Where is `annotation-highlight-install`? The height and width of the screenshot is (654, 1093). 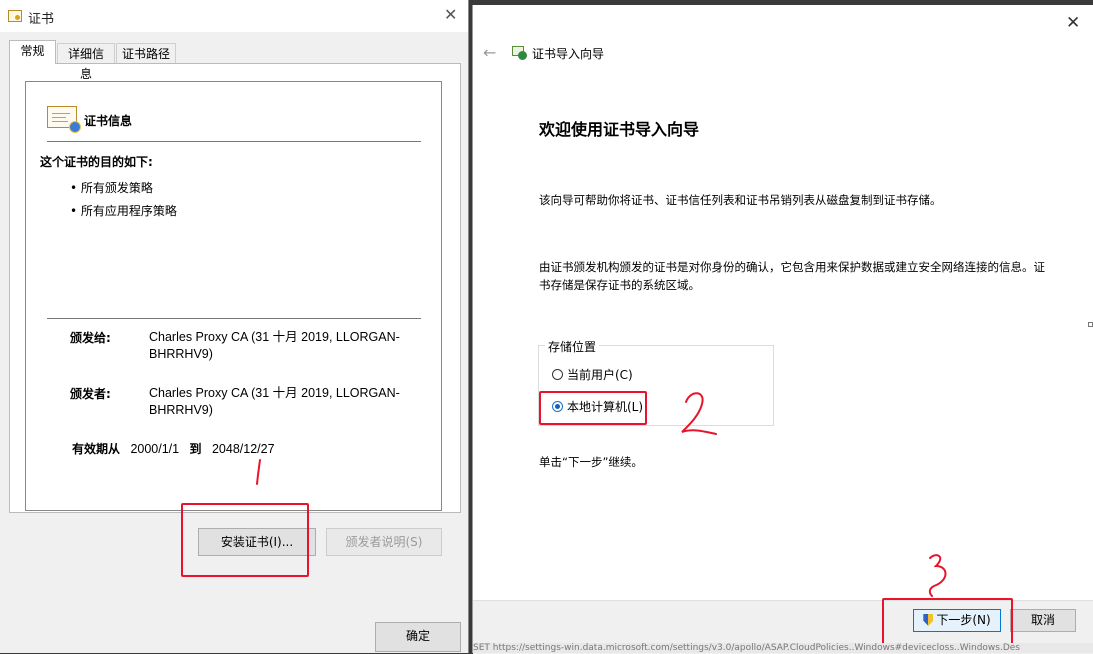
annotation-highlight-install is located at coordinates (245, 540).